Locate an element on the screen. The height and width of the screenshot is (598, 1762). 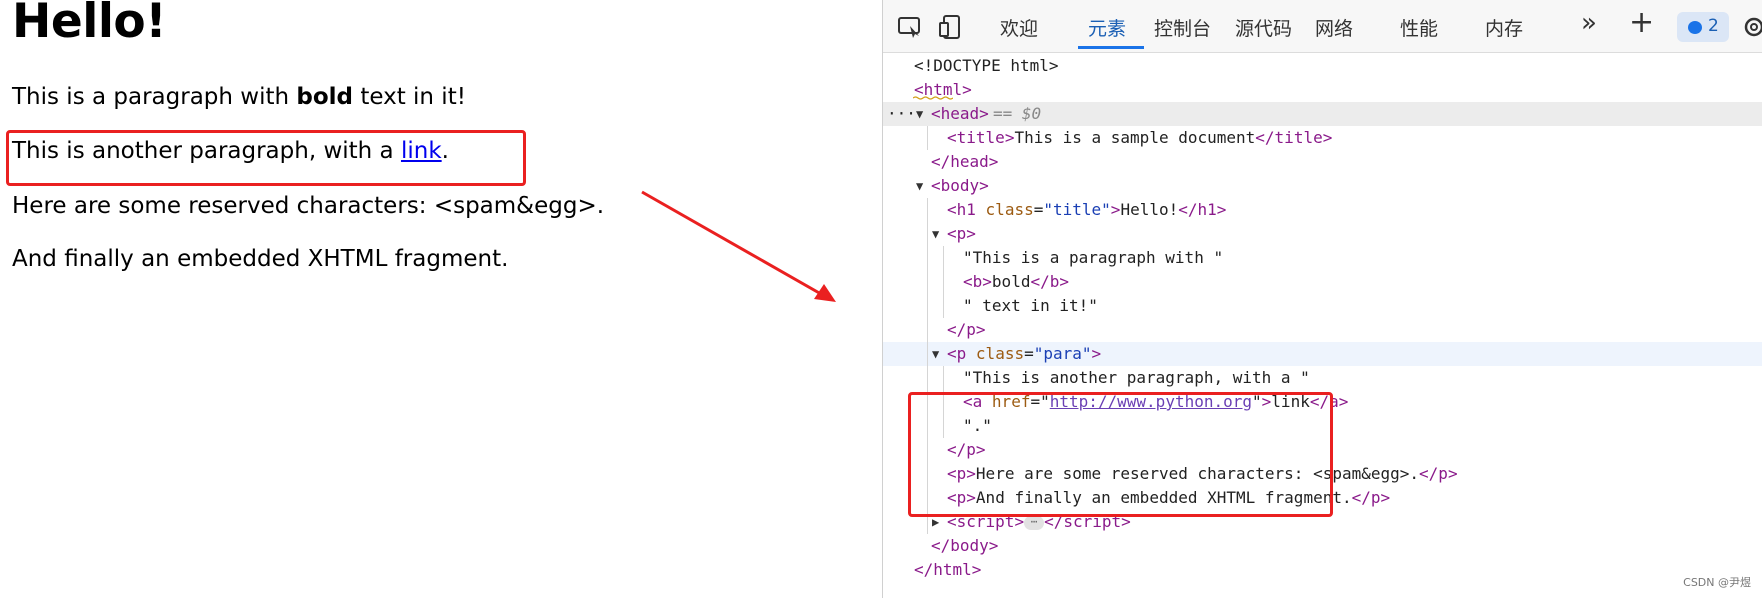
issues-icon is located at coordinates (1695, 27).